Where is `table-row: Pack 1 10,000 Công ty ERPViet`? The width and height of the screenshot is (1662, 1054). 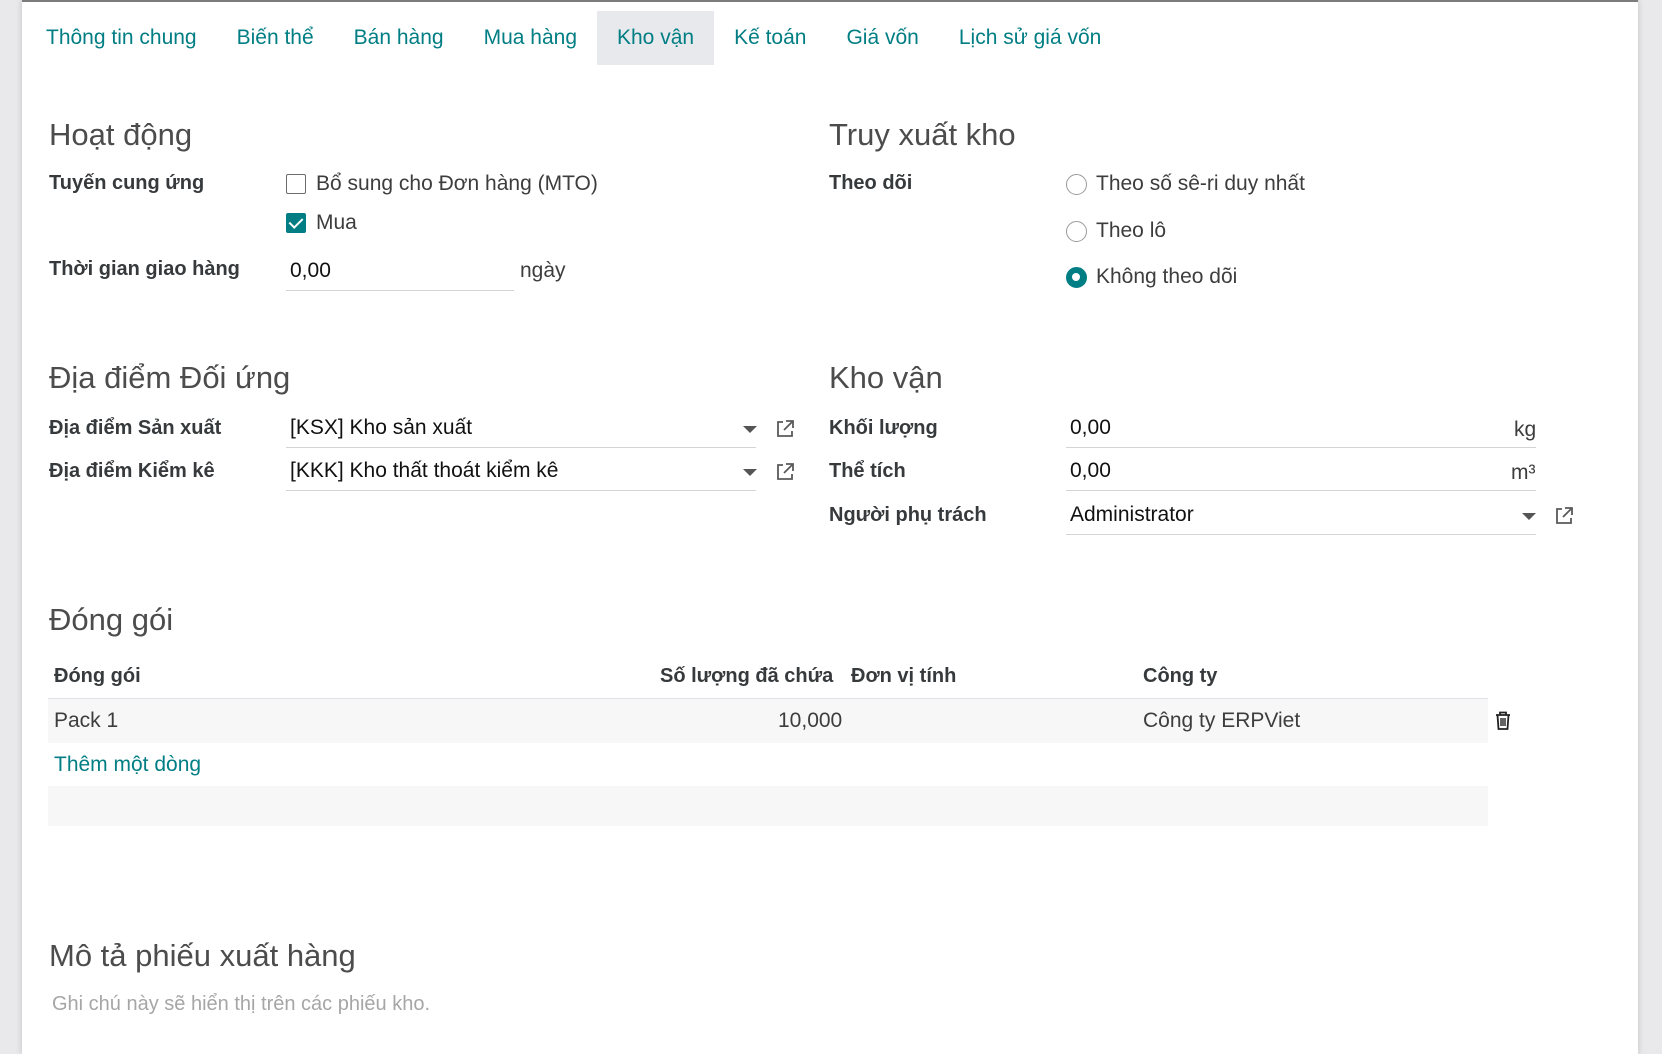
table-row: Pack 1 10,000 Công ty ERPViet is located at coordinates (779, 721).